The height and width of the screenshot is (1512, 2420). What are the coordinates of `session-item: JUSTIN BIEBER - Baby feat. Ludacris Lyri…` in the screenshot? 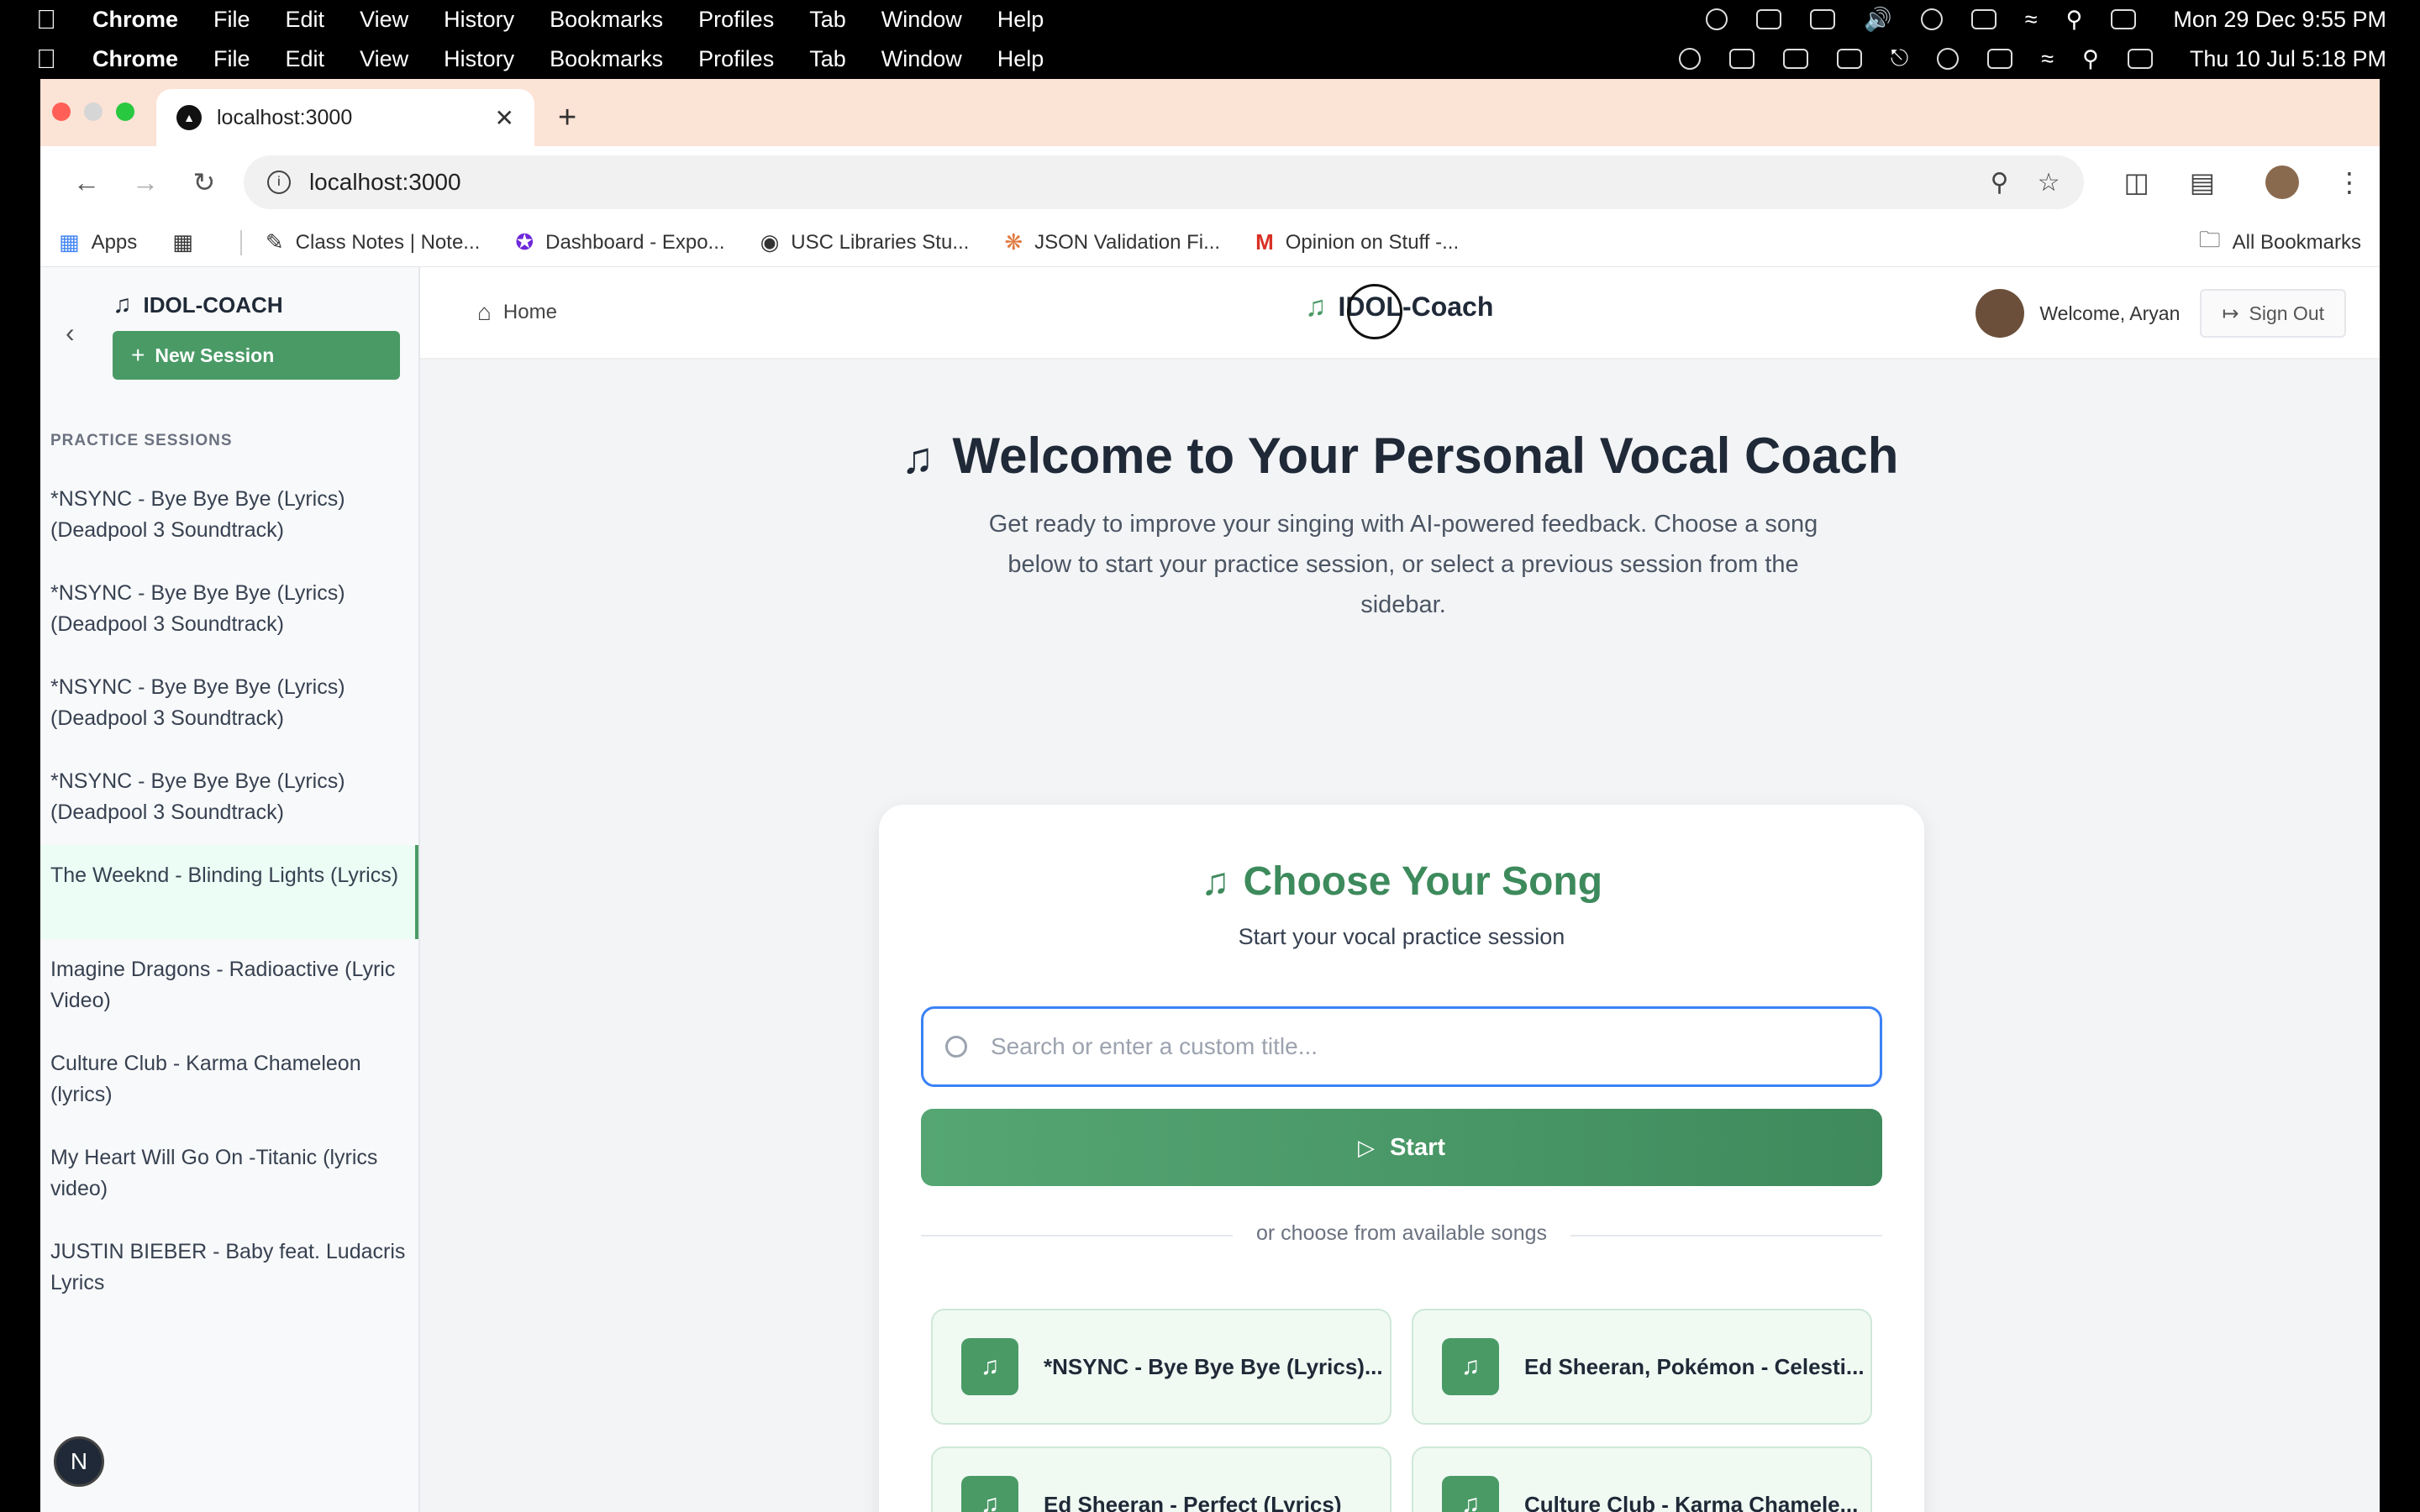 It's located at (229, 1268).